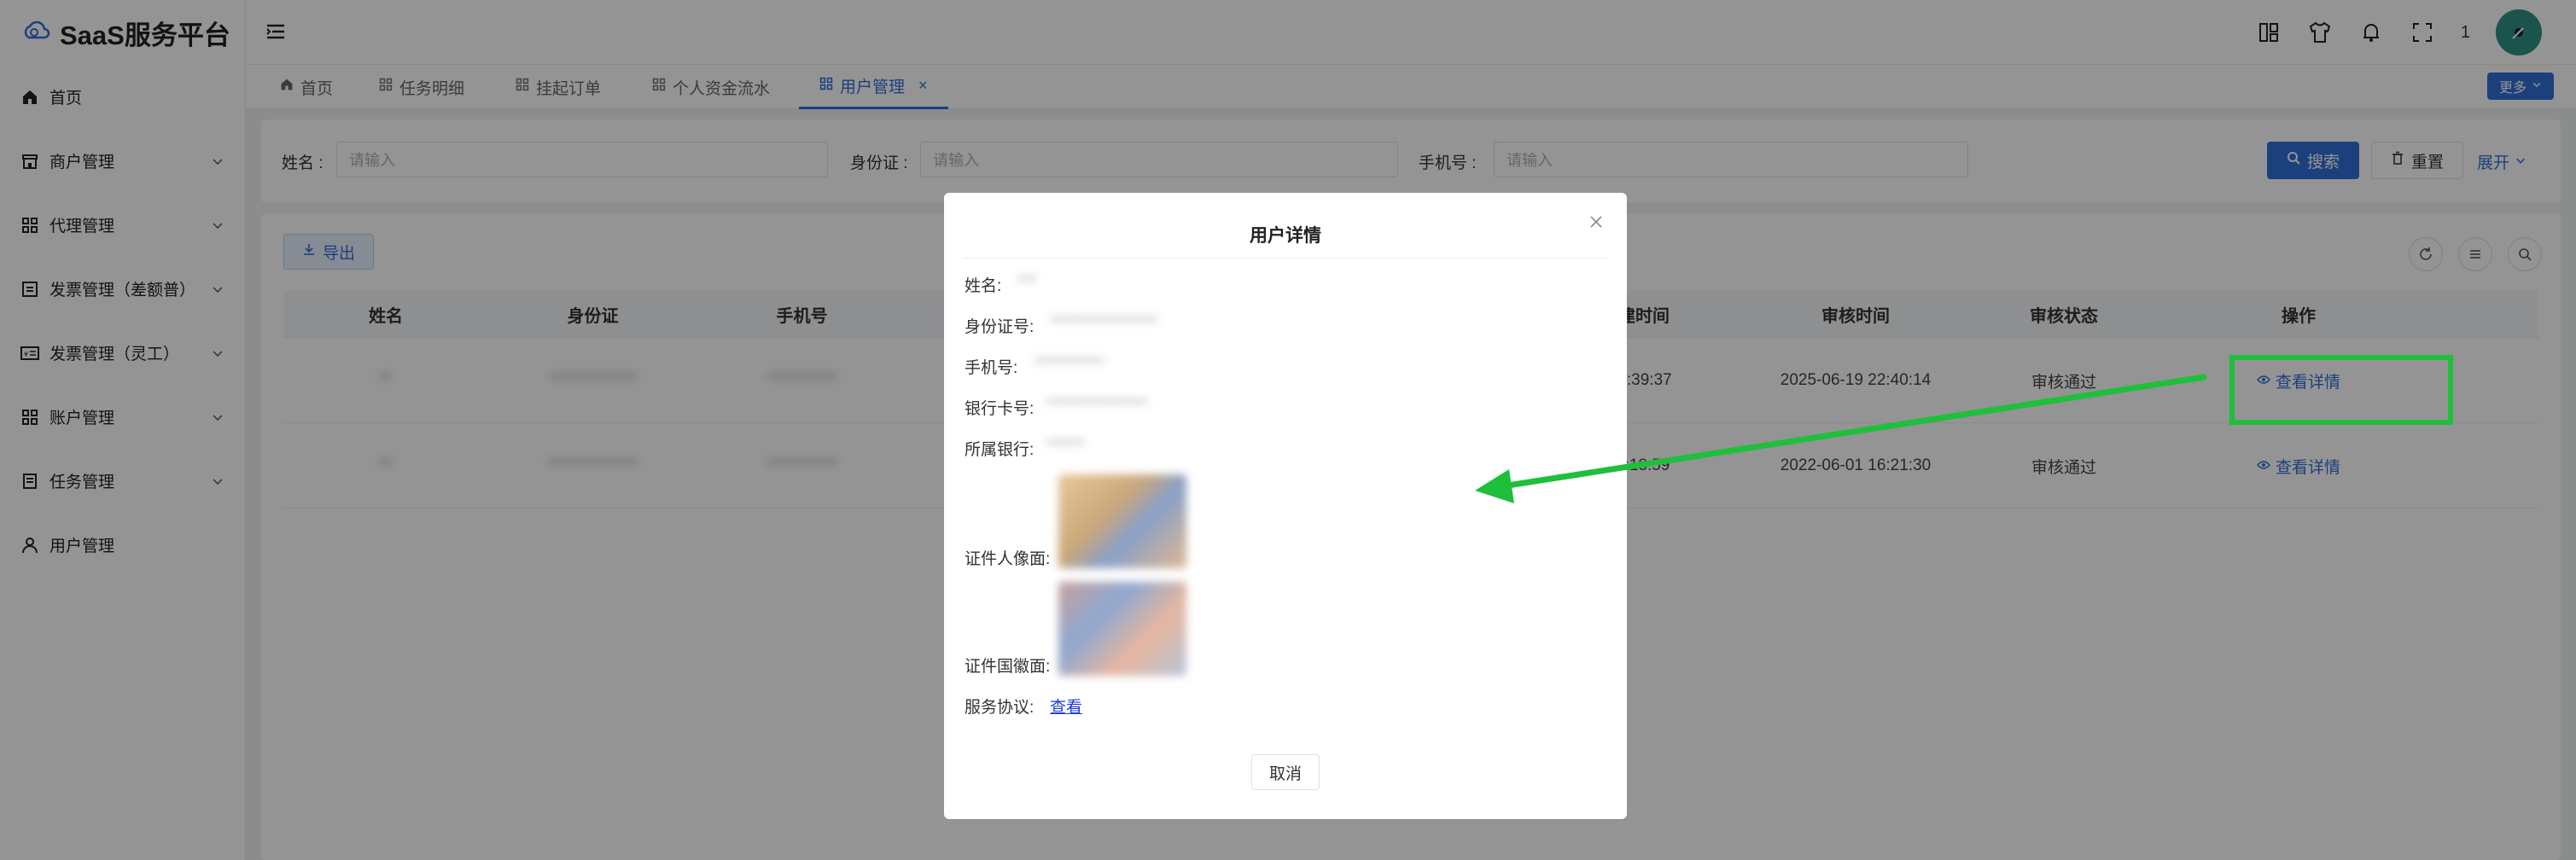 Image resolution: width=2576 pixels, height=860 pixels. What do you see at coordinates (991, 368) in the screenshot?
I see `detail-phone-label: 手机号:` at bounding box center [991, 368].